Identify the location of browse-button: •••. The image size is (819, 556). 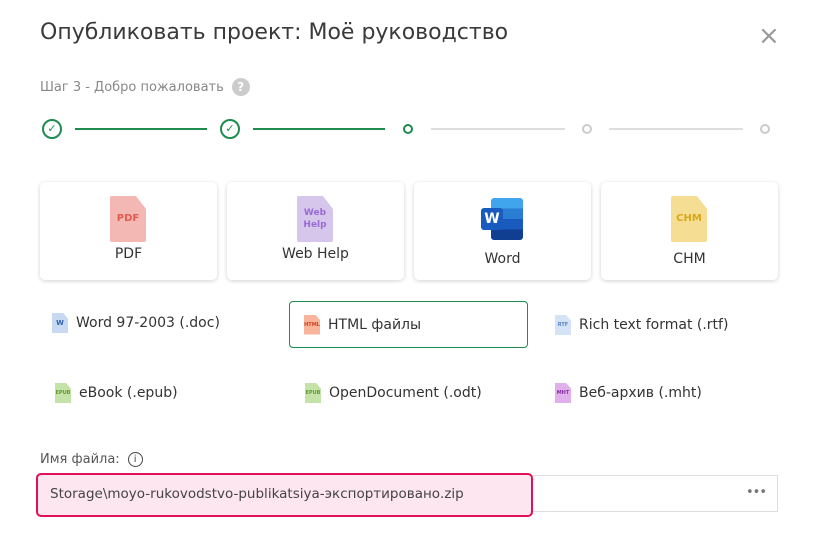
(756, 492).